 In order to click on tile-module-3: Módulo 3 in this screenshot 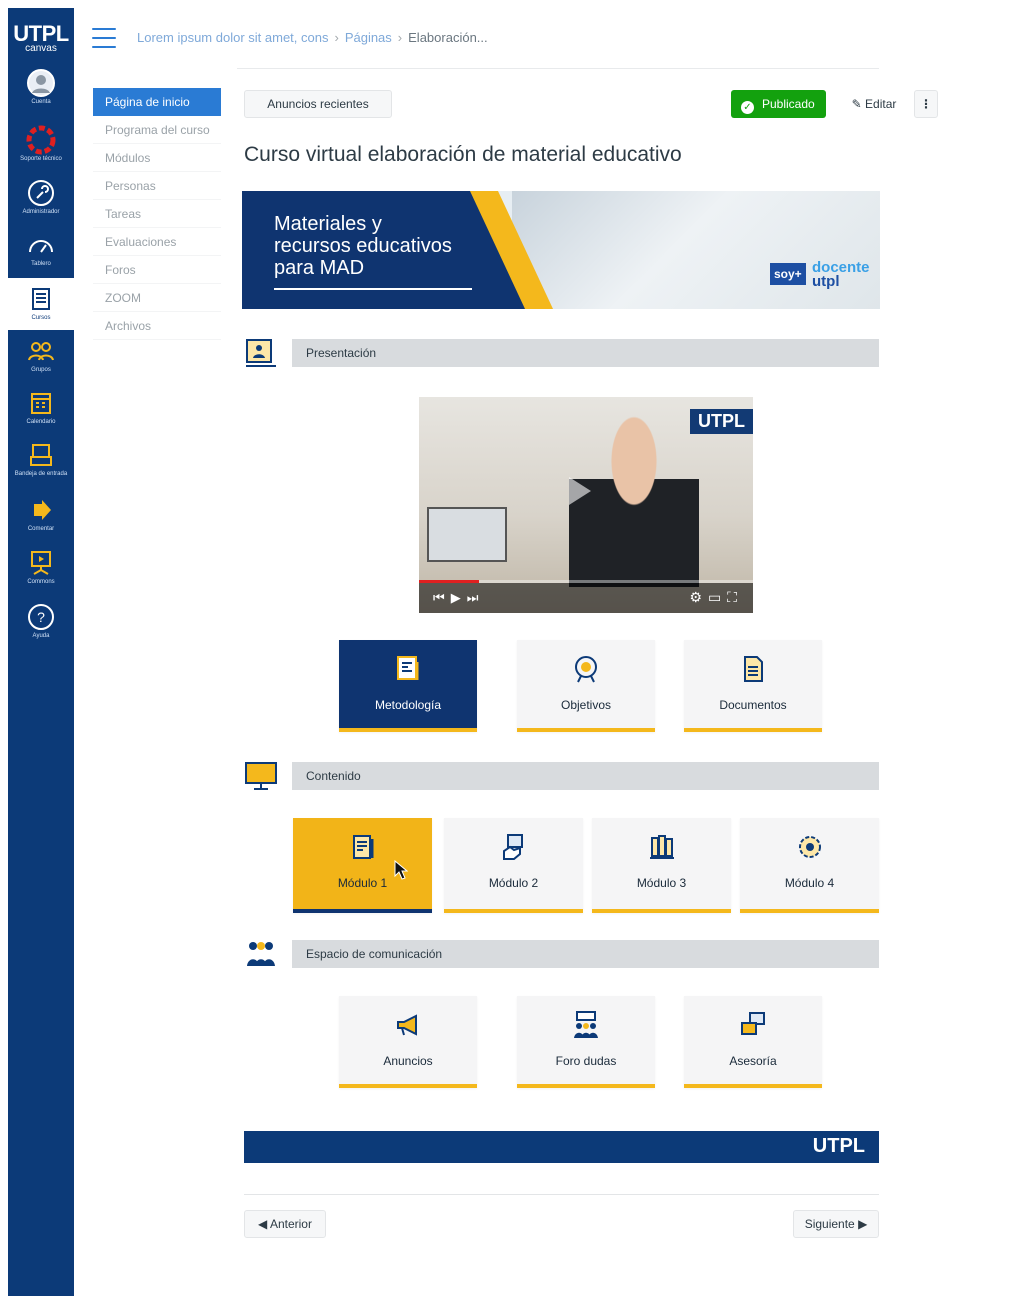, I will do `click(661, 865)`.